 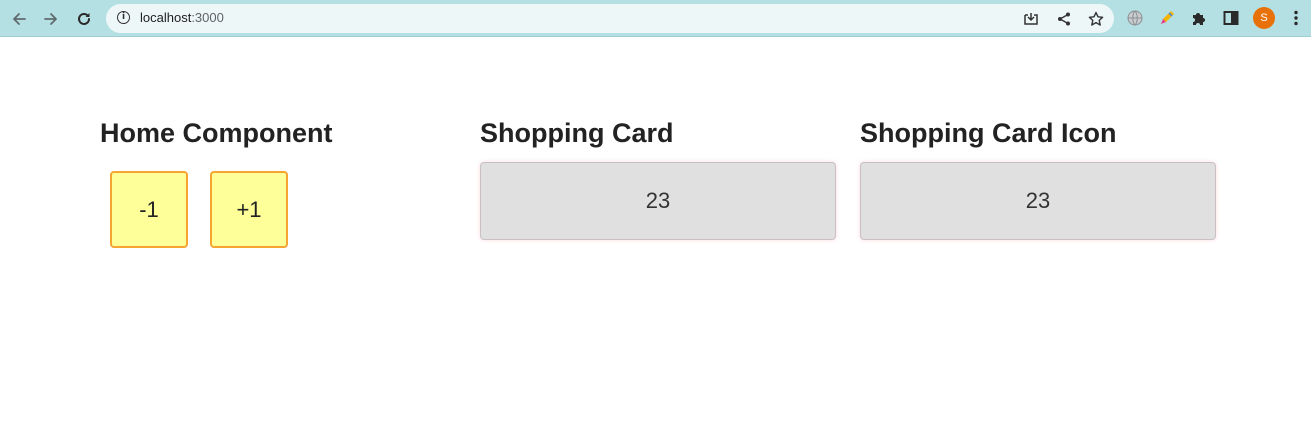 I want to click on reload-button, so click(x=84, y=19).